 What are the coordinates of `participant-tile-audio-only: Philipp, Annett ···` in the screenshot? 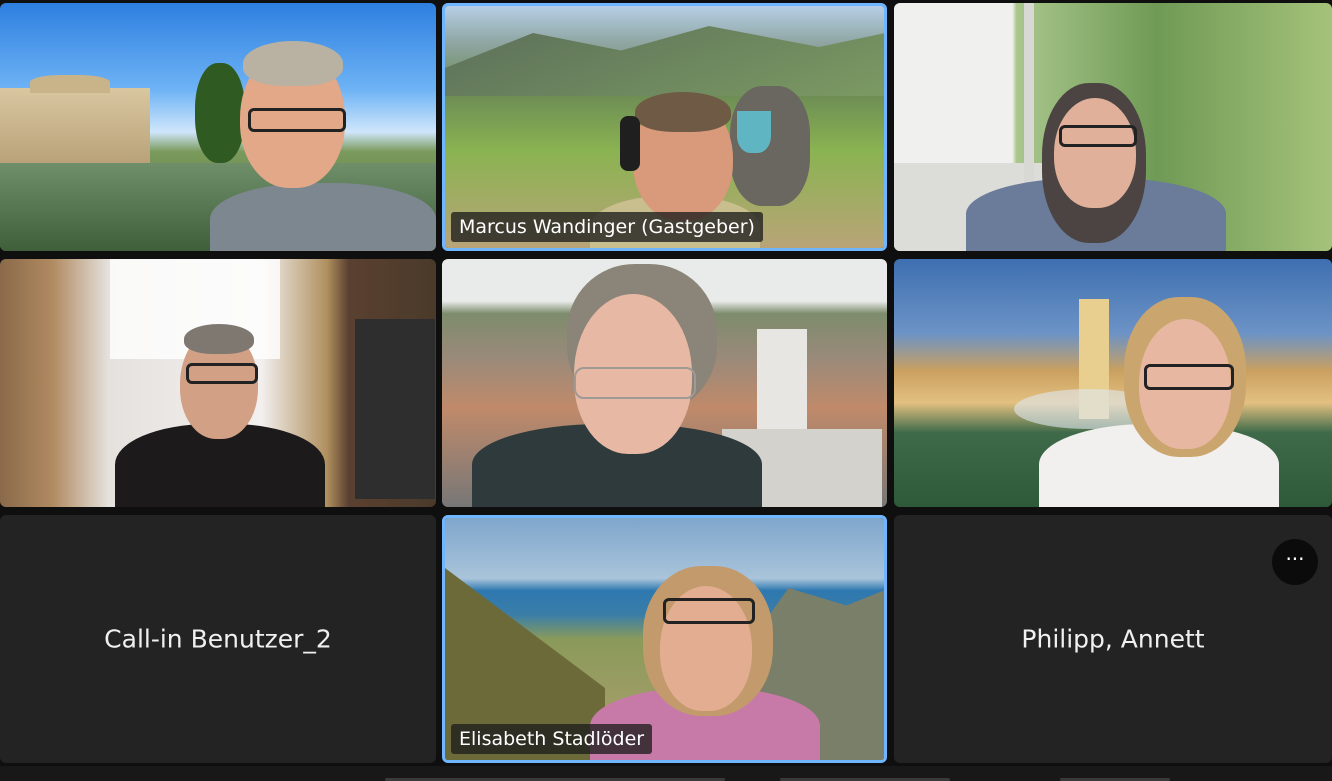 It's located at (1113, 639).